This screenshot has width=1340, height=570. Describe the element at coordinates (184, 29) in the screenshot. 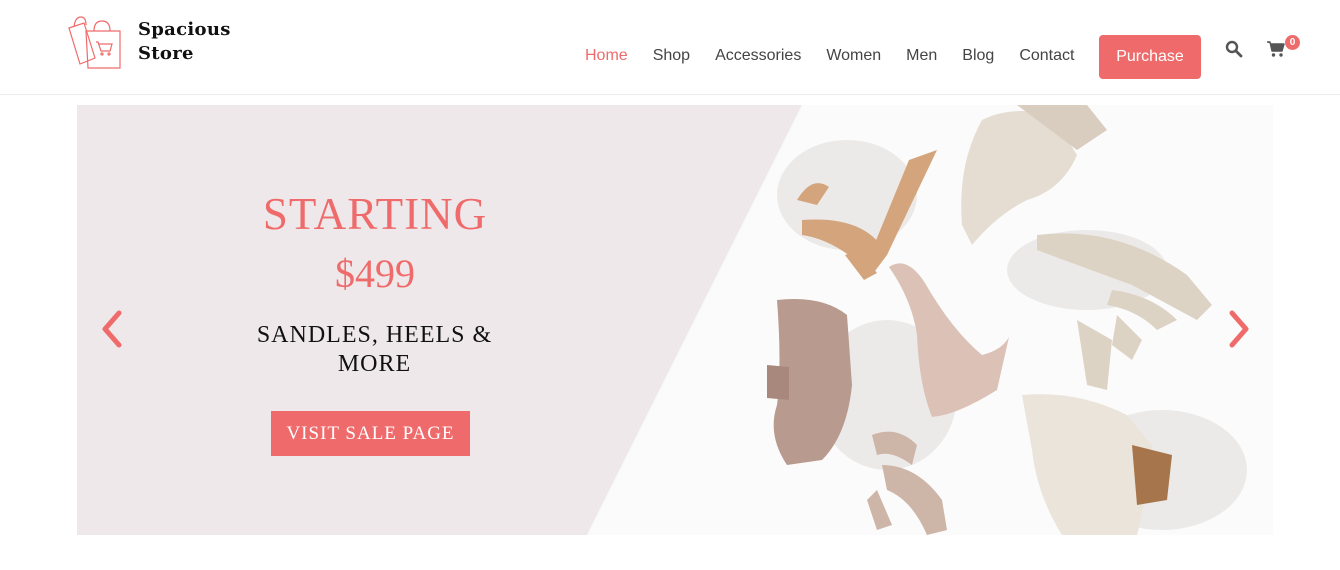

I see `brand-line-1: Spacious` at that location.